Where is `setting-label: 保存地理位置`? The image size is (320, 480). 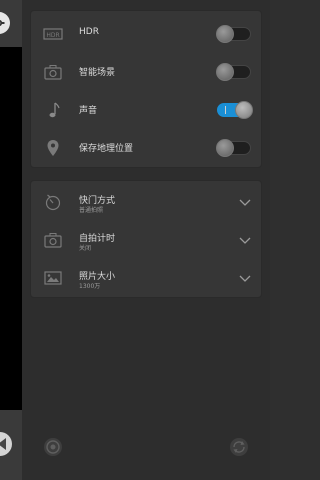 setting-label: 保存地理位置 is located at coordinates (106, 149).